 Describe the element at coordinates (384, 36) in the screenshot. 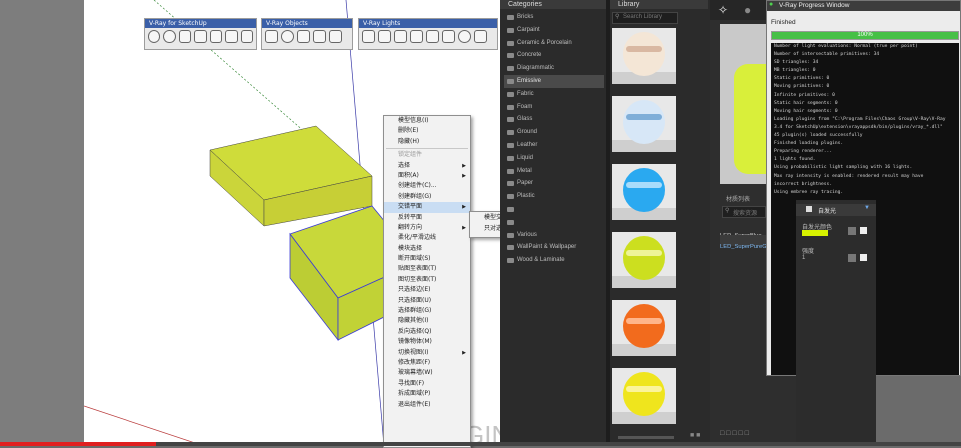

I see `sphere-light-icon` at that location.